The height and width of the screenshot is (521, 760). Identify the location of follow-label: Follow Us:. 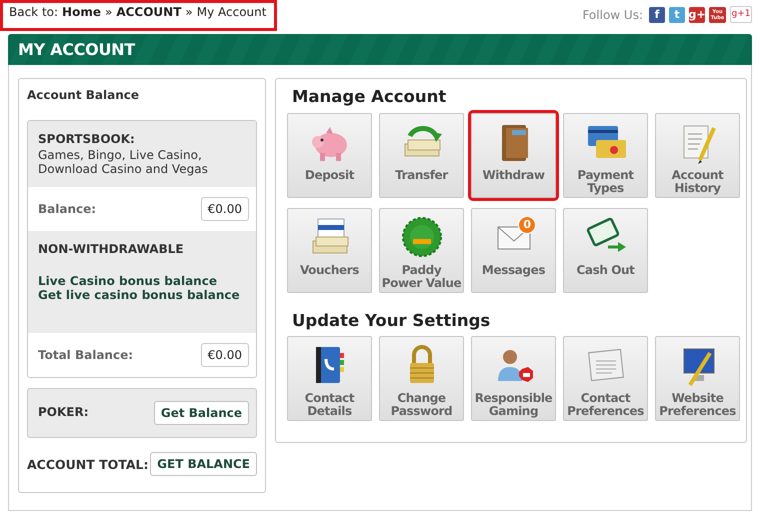
(612, 15).